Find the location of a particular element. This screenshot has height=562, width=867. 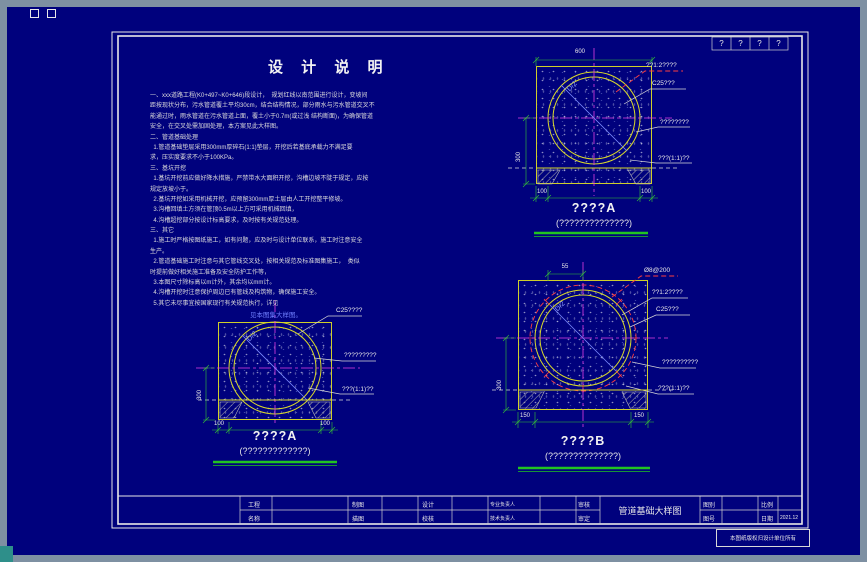

dim-a1-bottom-right: 100 is located at coordinates (645, 192).